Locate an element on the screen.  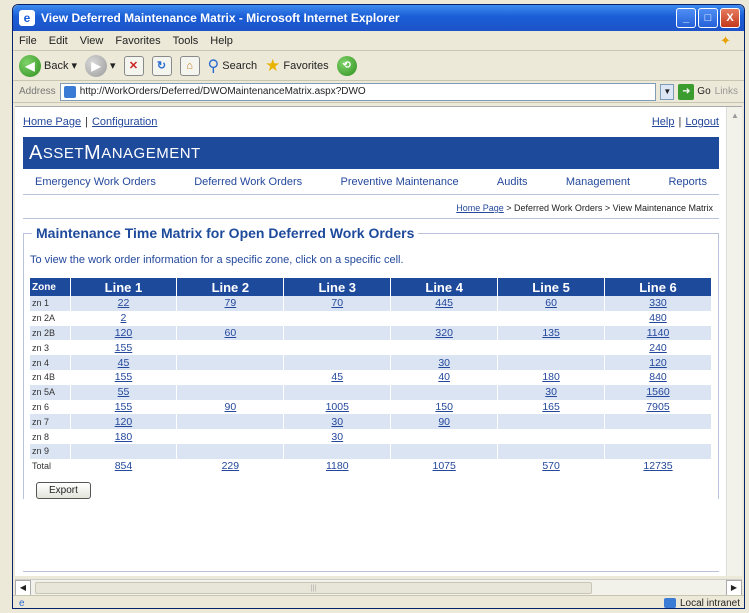
menu-file: File is located at coordinates (28, 41).